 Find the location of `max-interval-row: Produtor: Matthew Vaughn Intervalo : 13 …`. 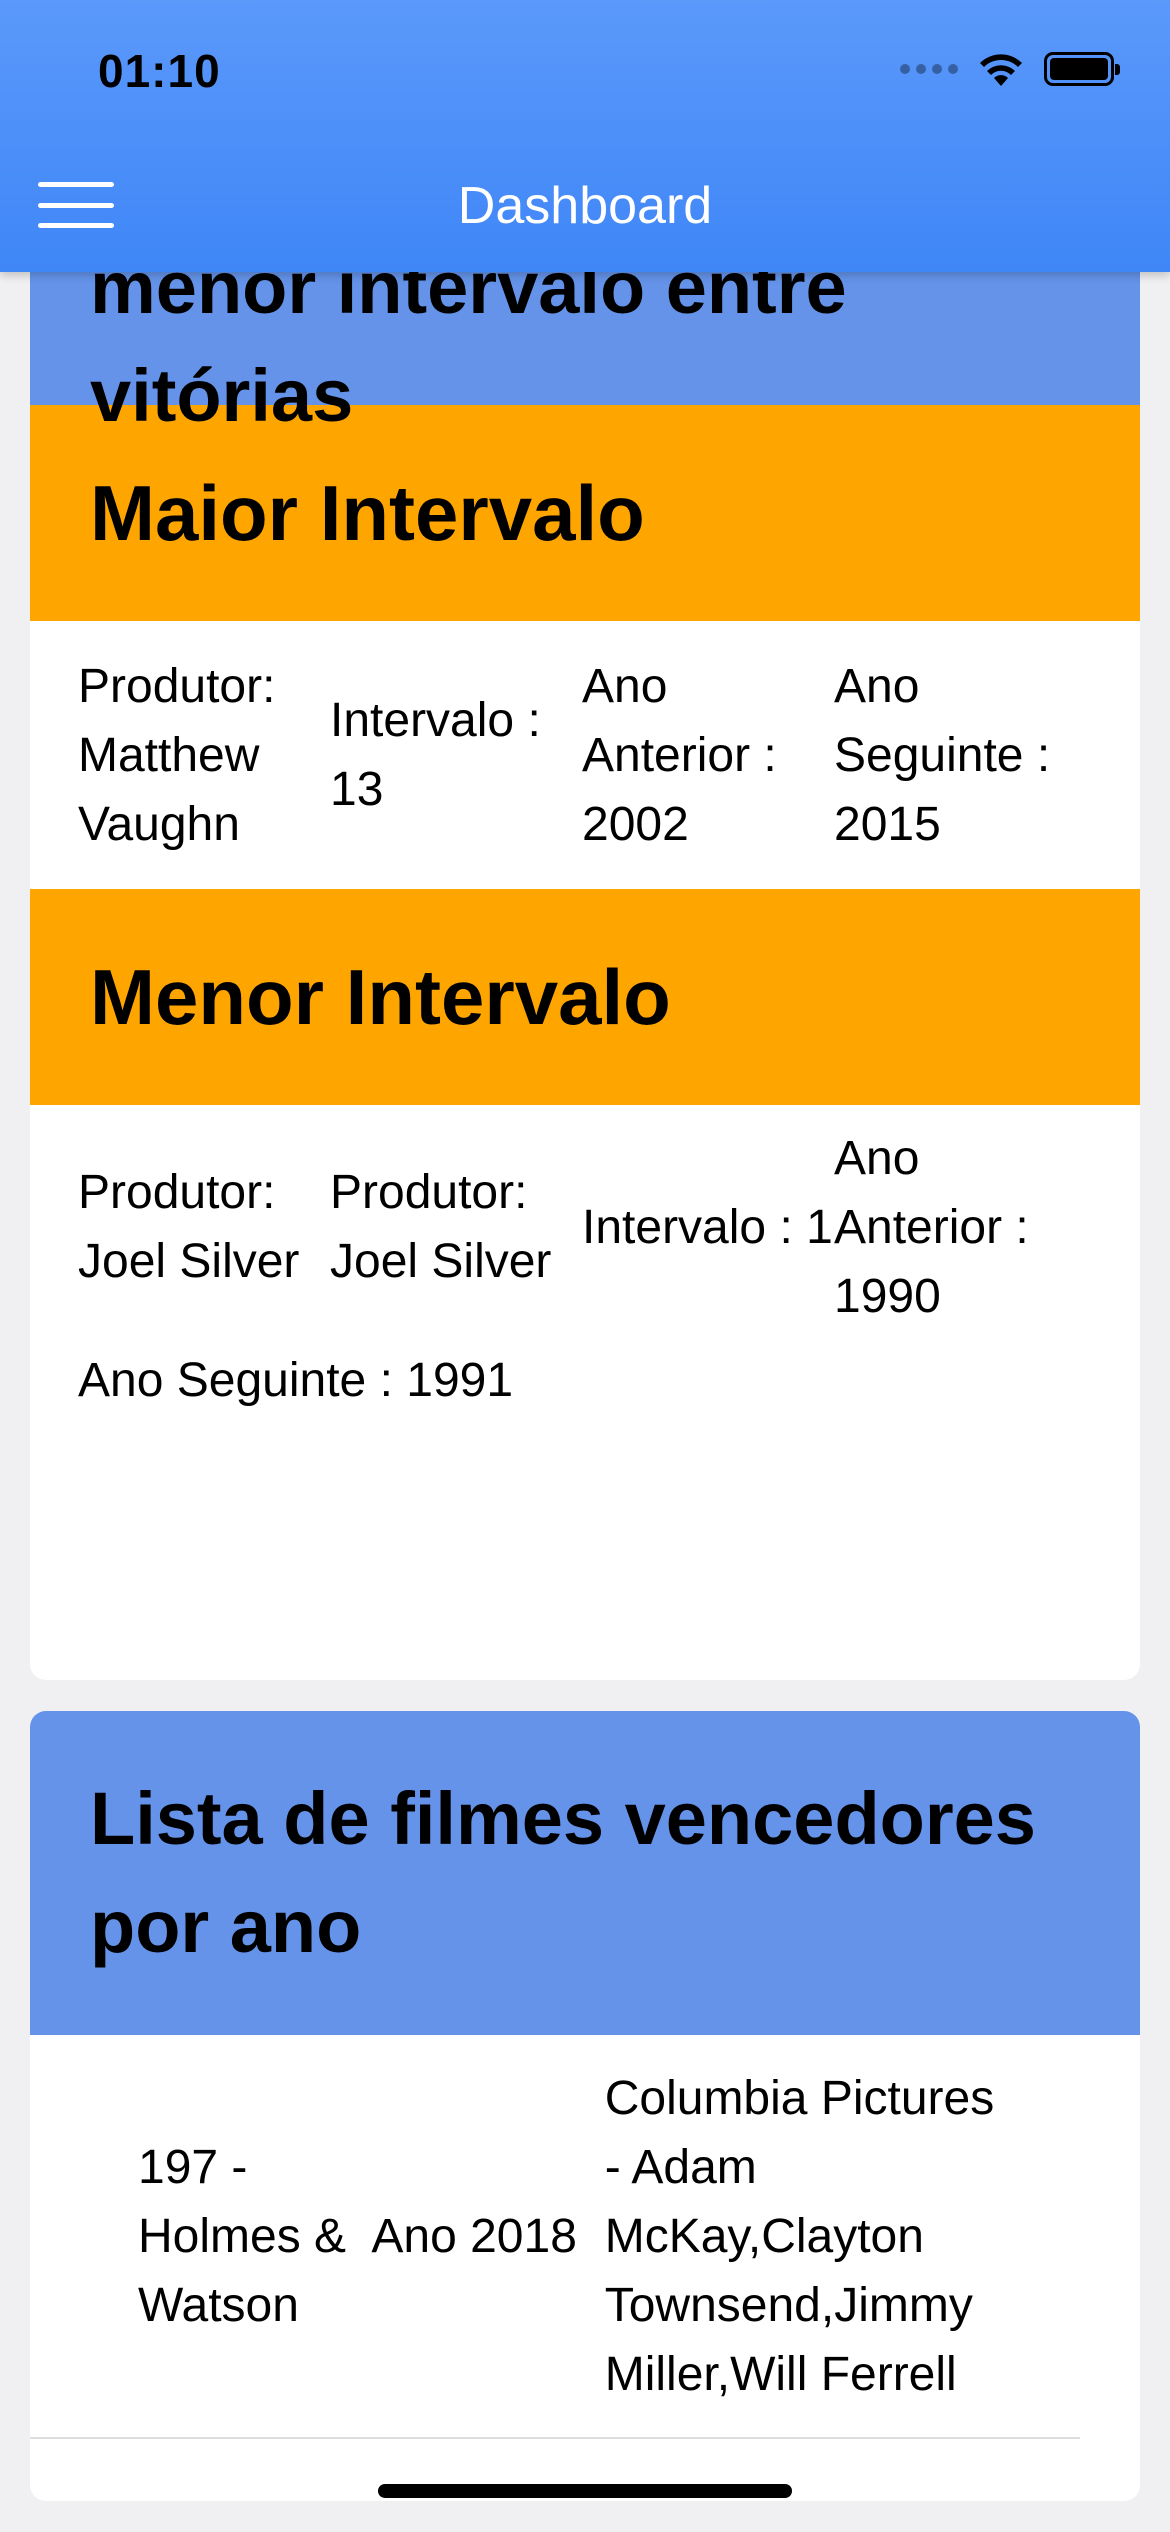

max-interval-row: Produtor: Matthew Vaughn Intervalo : 13 … is located at coordinates (585, 755).